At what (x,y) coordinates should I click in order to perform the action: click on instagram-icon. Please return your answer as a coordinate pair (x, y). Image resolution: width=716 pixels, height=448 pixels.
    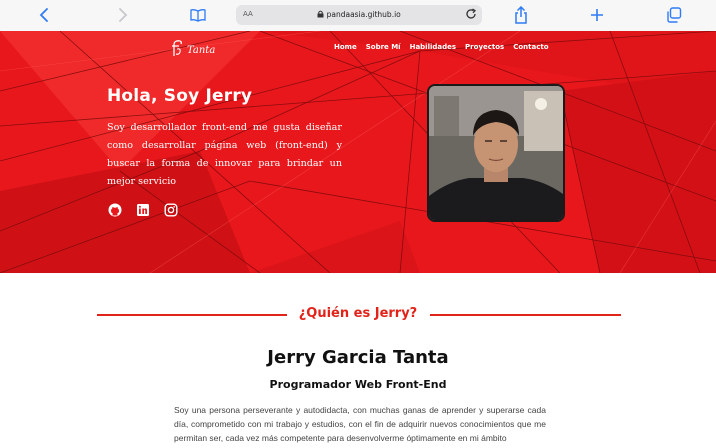
    Looking at the image, I should click on (171, 209).